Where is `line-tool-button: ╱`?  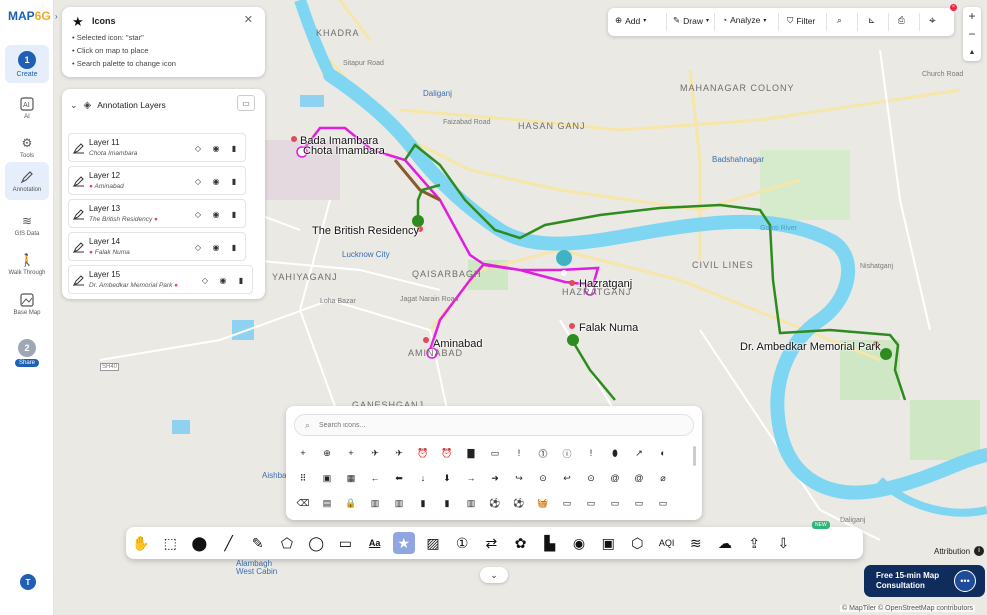 line-tool-button: ╱ is located at coordinates (229, 543).